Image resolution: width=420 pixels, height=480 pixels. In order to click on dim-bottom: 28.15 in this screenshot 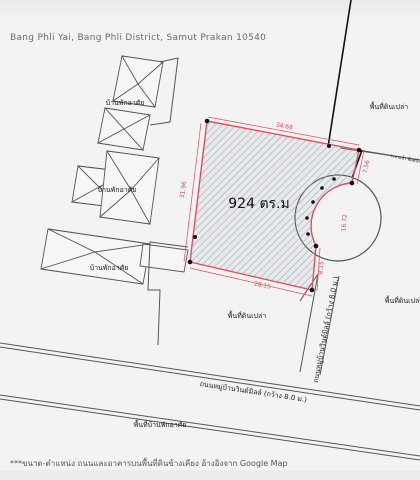, I will do `click(262, 285)`.